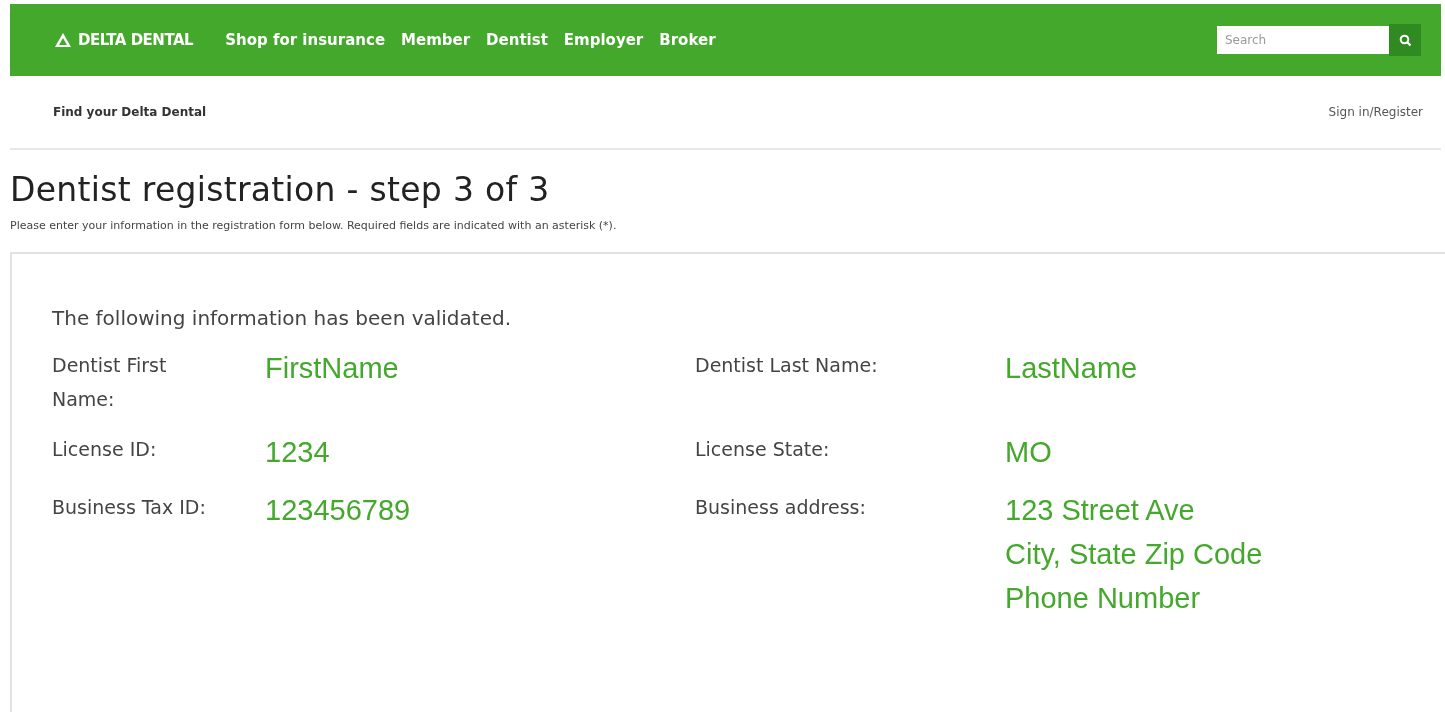 The width and height of the screenshot is (1445, 712). What do you see at coordinates (763, 449) in the screenshot?
I see `field-label: License State:` at bounding box center [763, 449].